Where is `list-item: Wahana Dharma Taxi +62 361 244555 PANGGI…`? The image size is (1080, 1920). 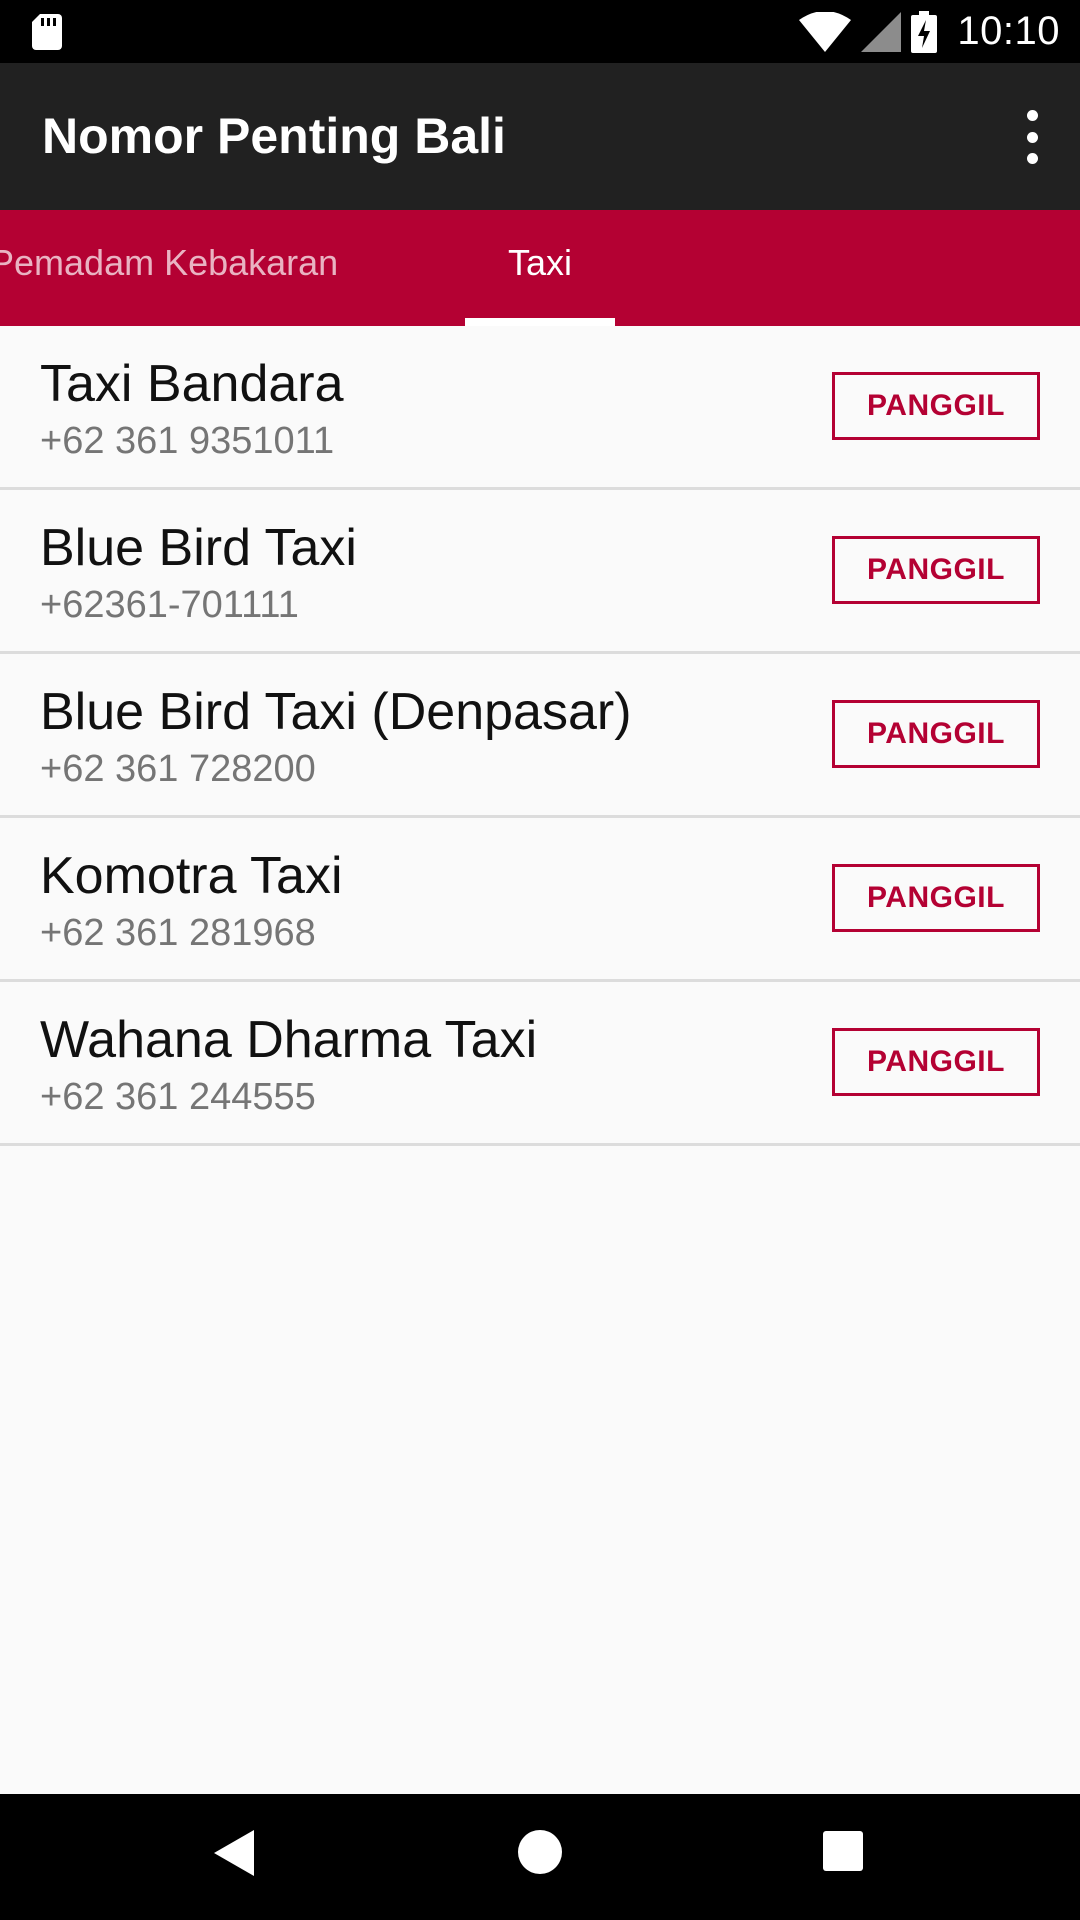 list-item: Wahana Dharma Taxi +62 361 244555 PANGGI… is located at coordinates (540, 1064).